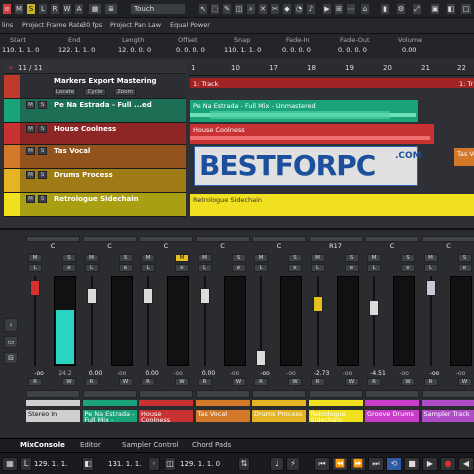 This screenshot has width=474, height=474. What do you see at coordinates (239, 9) in the screenshot?
I see `eraser-tool-icon: ◫` at bounding box center [239, 9].